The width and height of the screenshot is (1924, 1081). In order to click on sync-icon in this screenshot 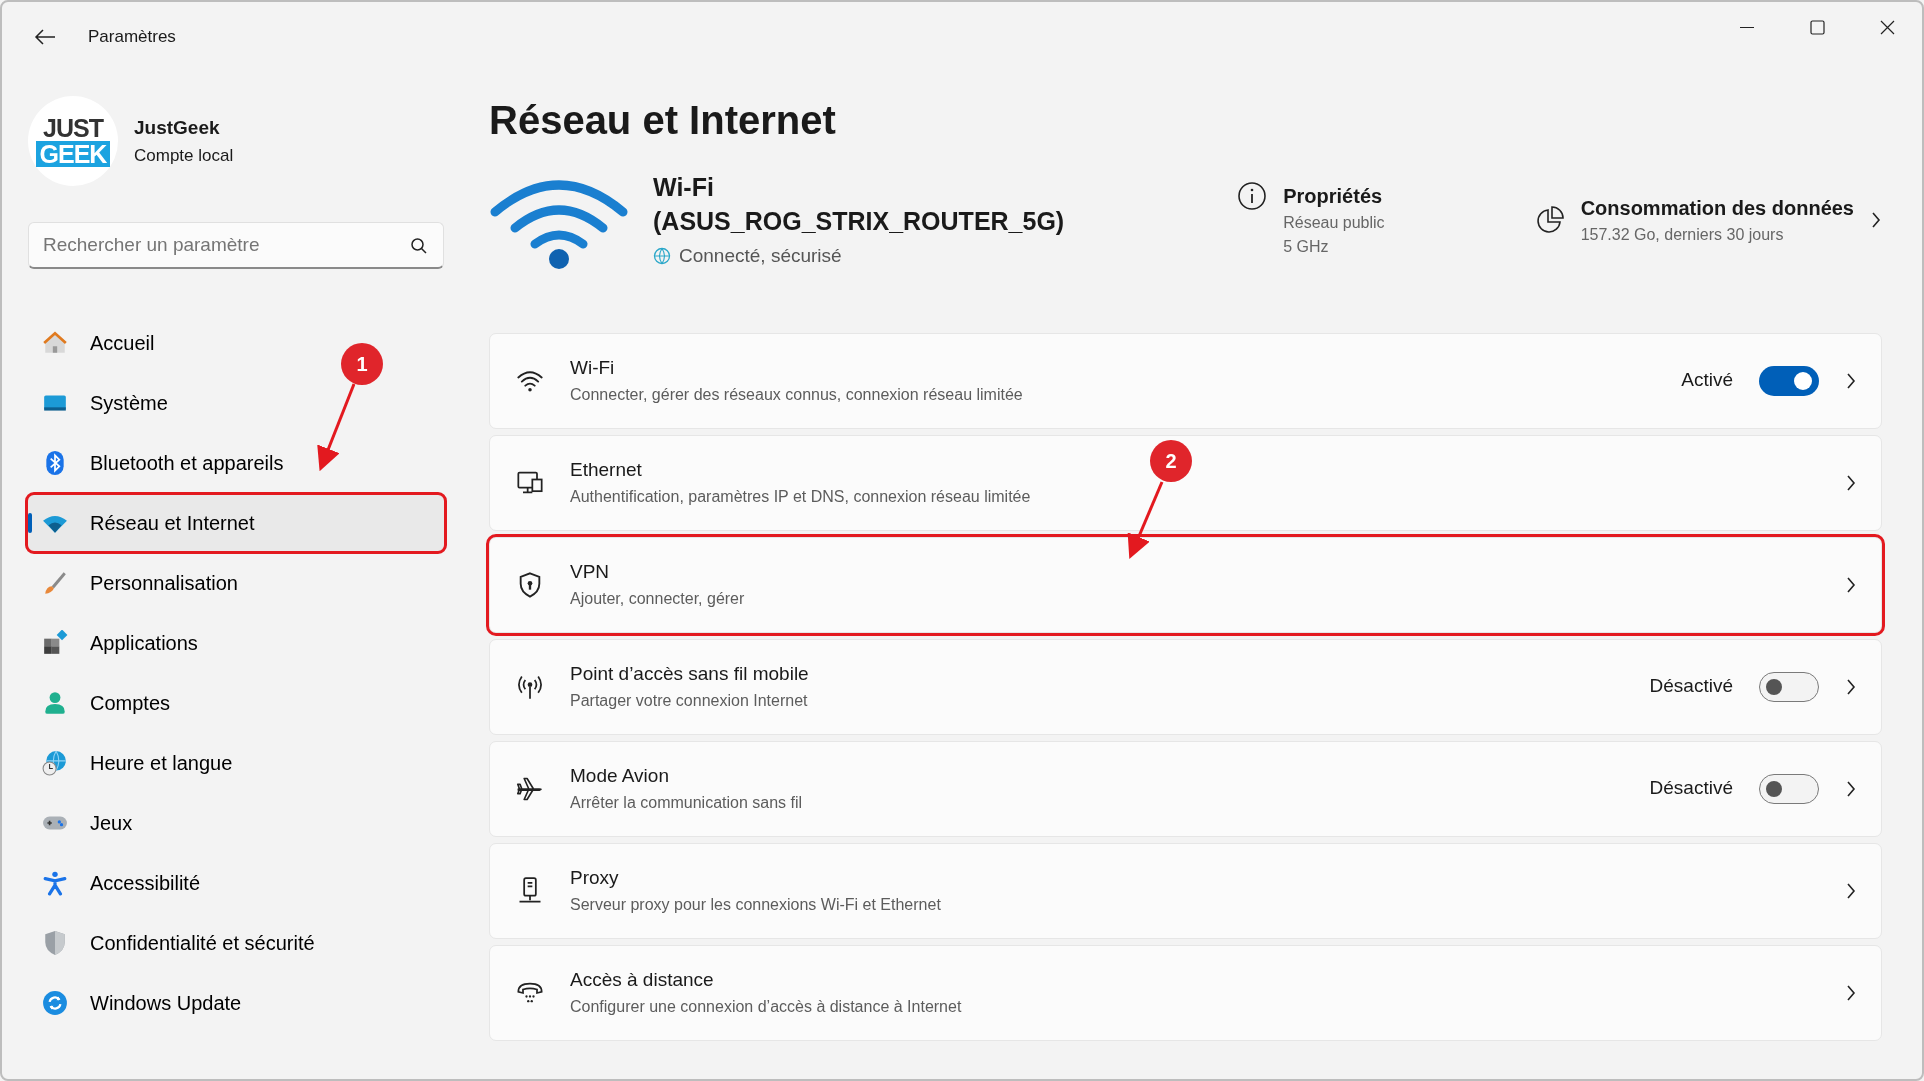, I will do `click(55, 1003)`.